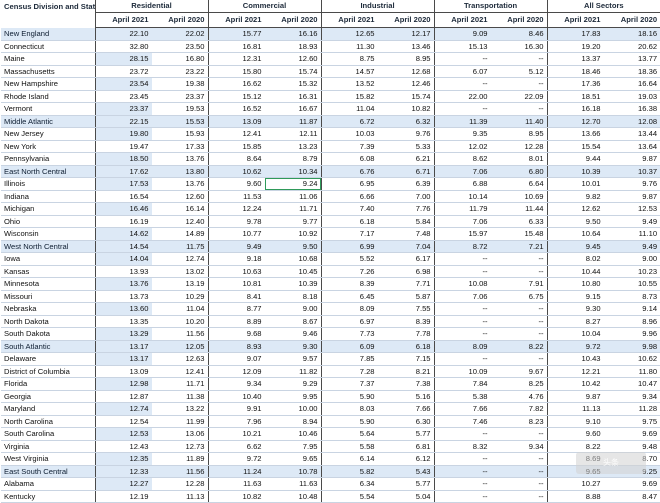 This screenshot has width=660, height=503. I want to click on value-cell: 10.04, so click(575, 334).